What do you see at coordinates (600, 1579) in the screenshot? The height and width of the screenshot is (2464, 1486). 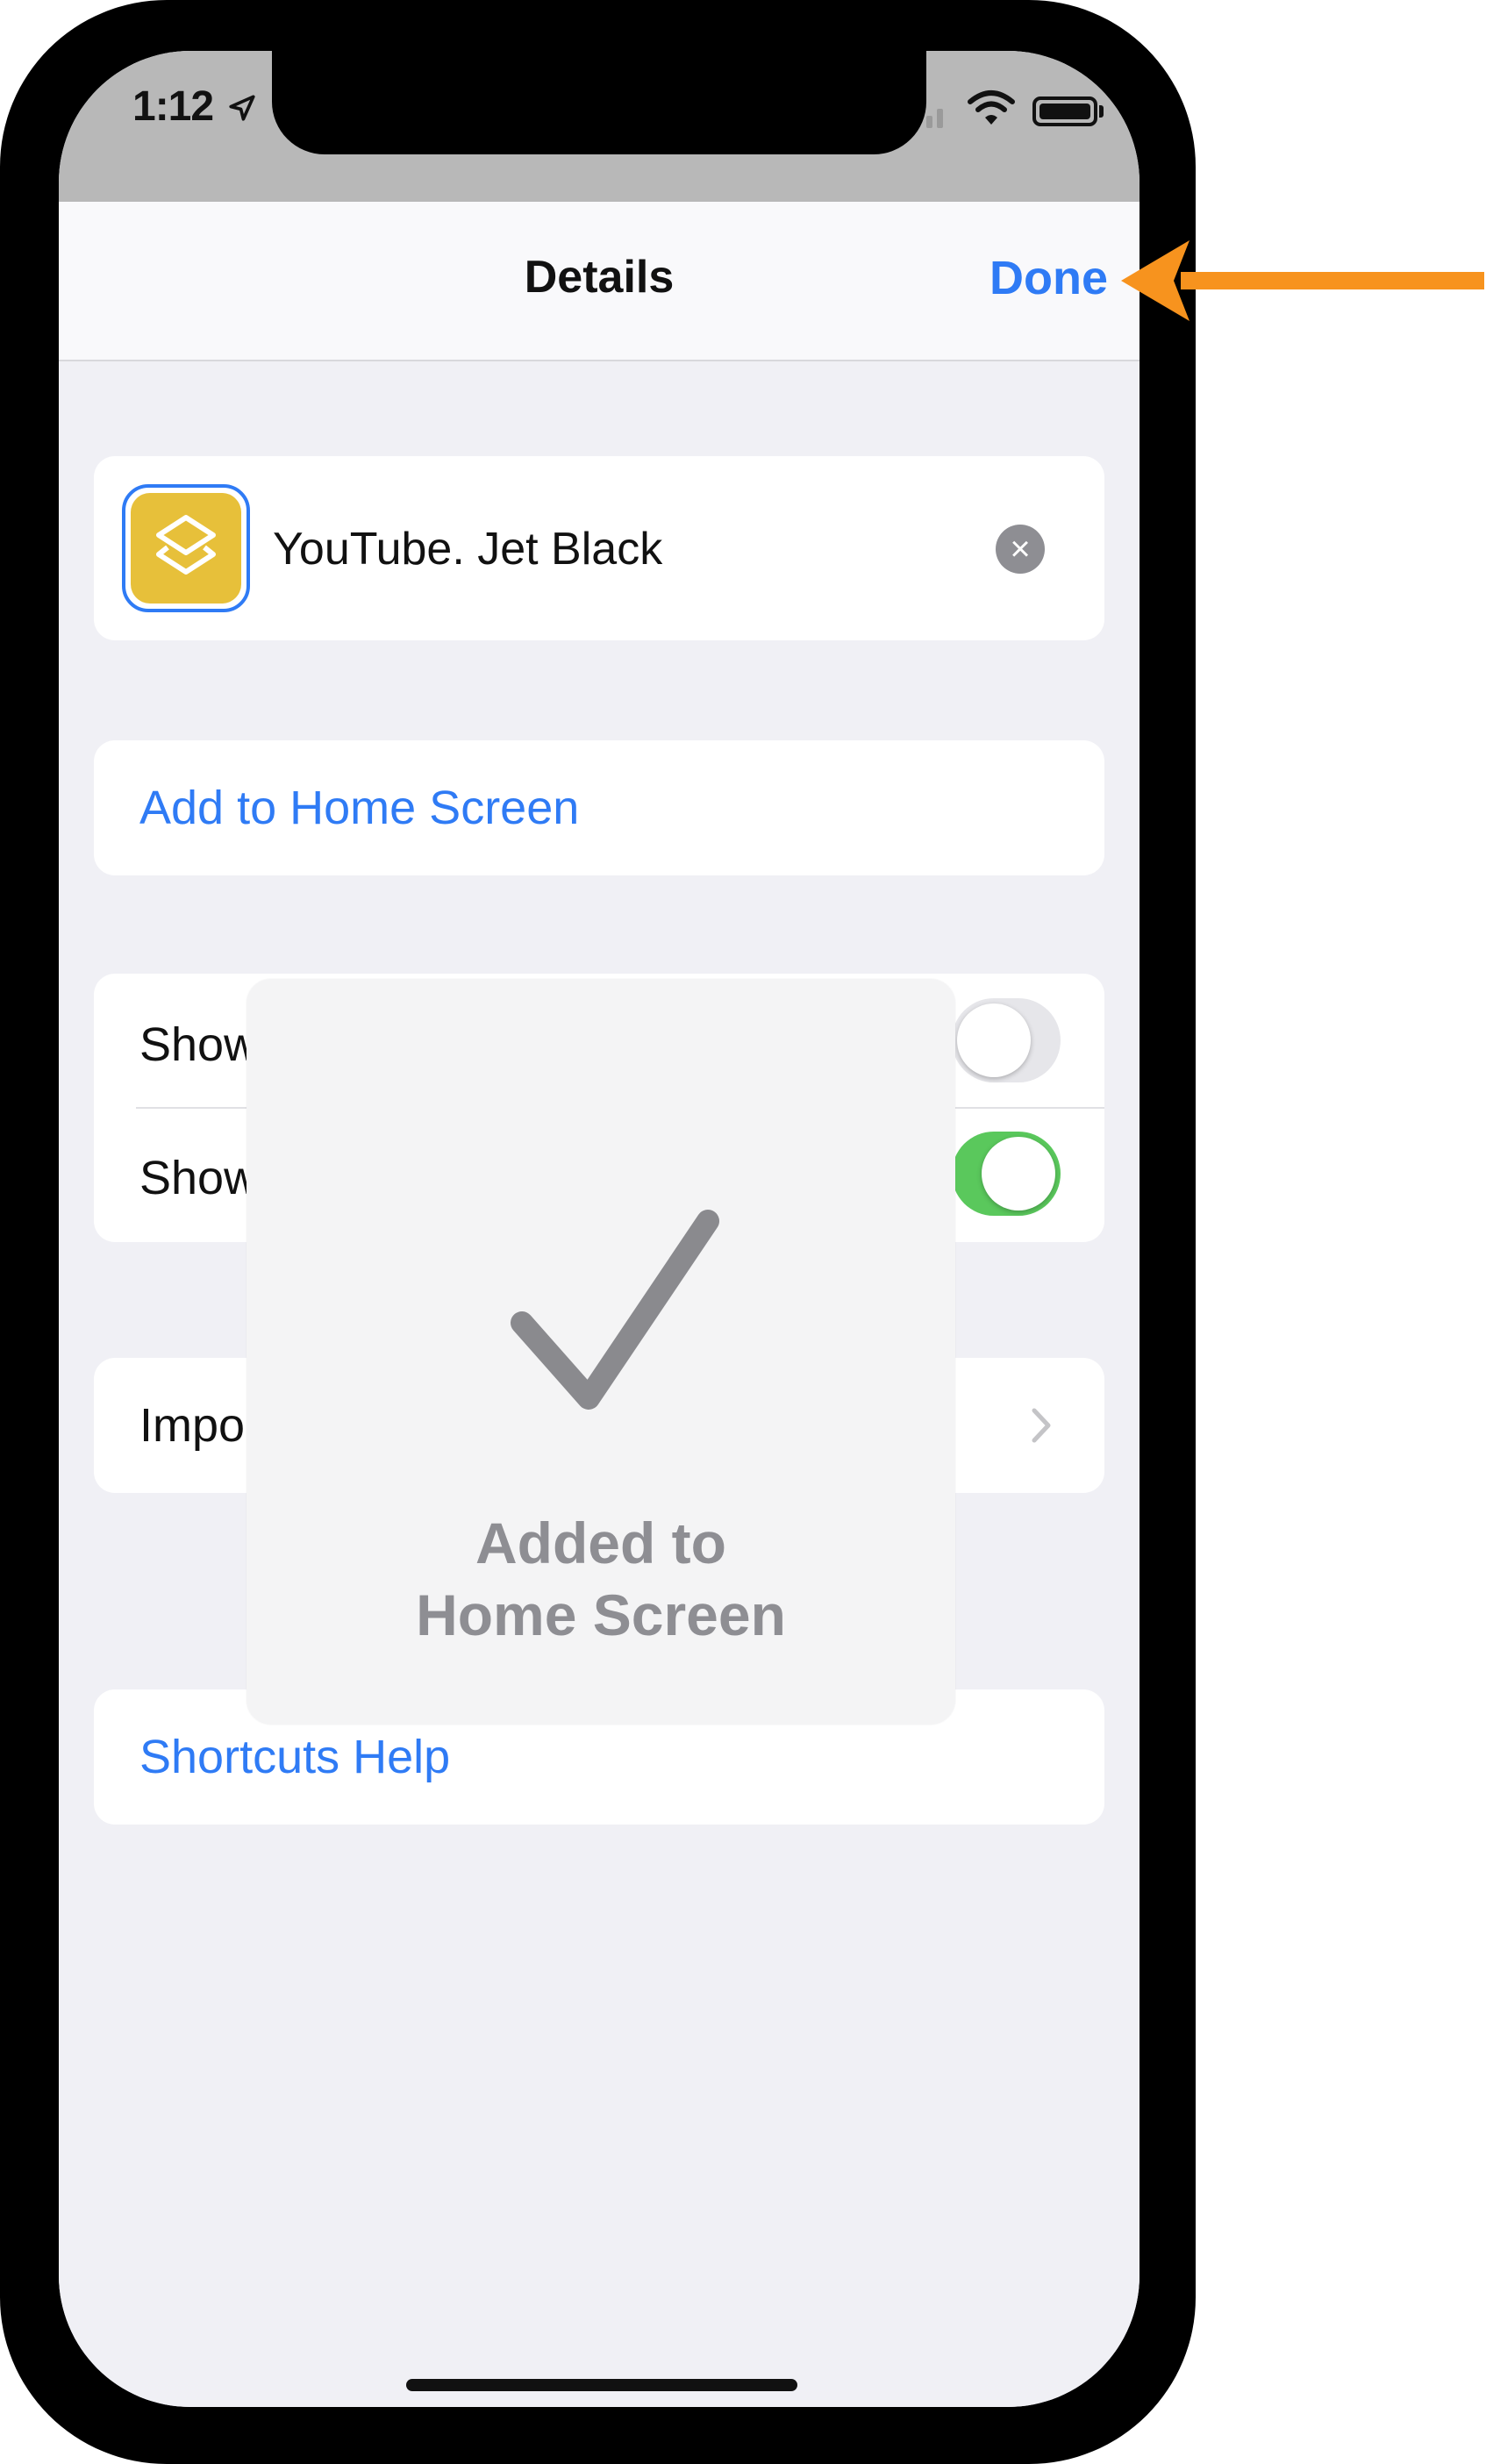 I see `hud-message: Added to Home Screen` at bounding box center [600, 1579].